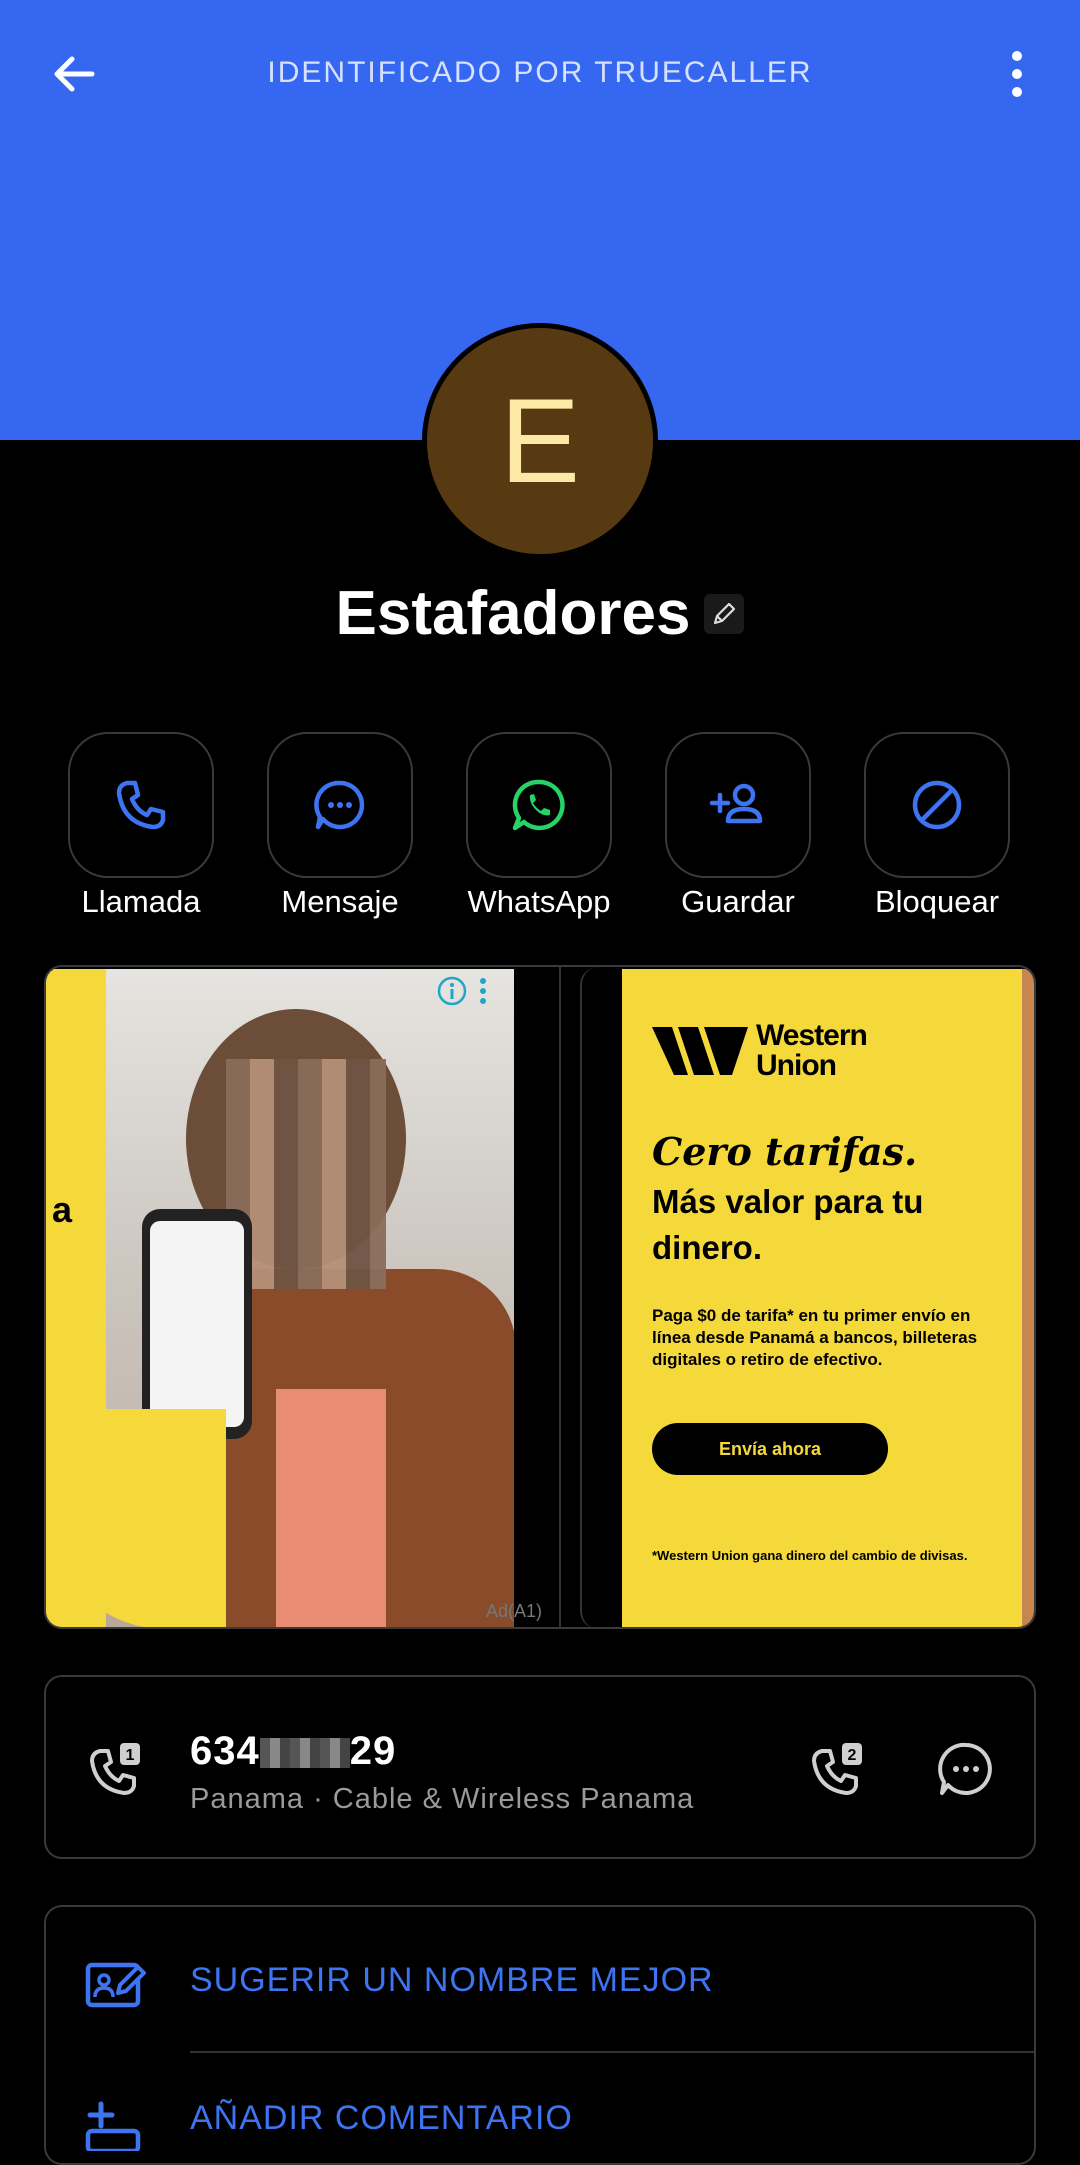 The width and height of the screenshot is (1080, 2165). What do you see at coordinates (700, 1051) in the screenshot?
I see `western-union-logo-mark` at bounding box center [700, 1051].